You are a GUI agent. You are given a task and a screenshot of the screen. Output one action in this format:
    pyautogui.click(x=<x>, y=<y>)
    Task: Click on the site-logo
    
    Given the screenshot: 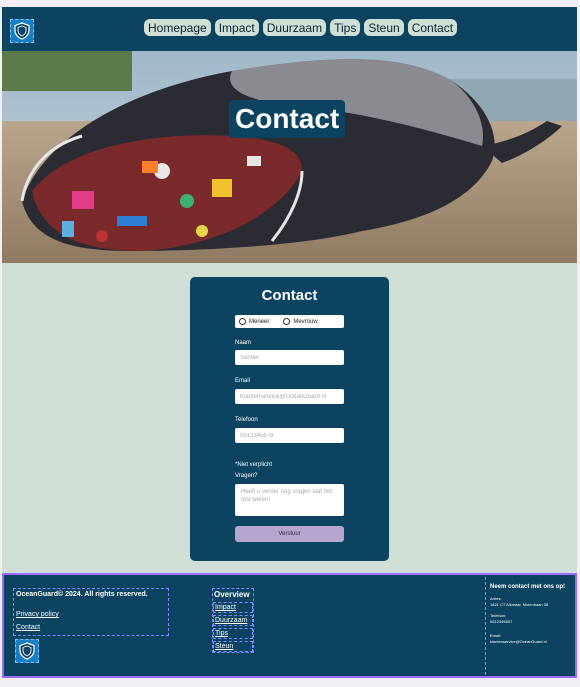 What is the action you would take?
    pyautogui.click(x=22, y=31)
    